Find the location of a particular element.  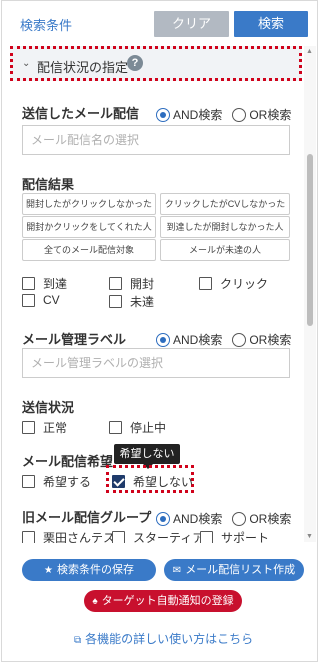

checkbox-label: 未達 is located at coordinates (142, 302).